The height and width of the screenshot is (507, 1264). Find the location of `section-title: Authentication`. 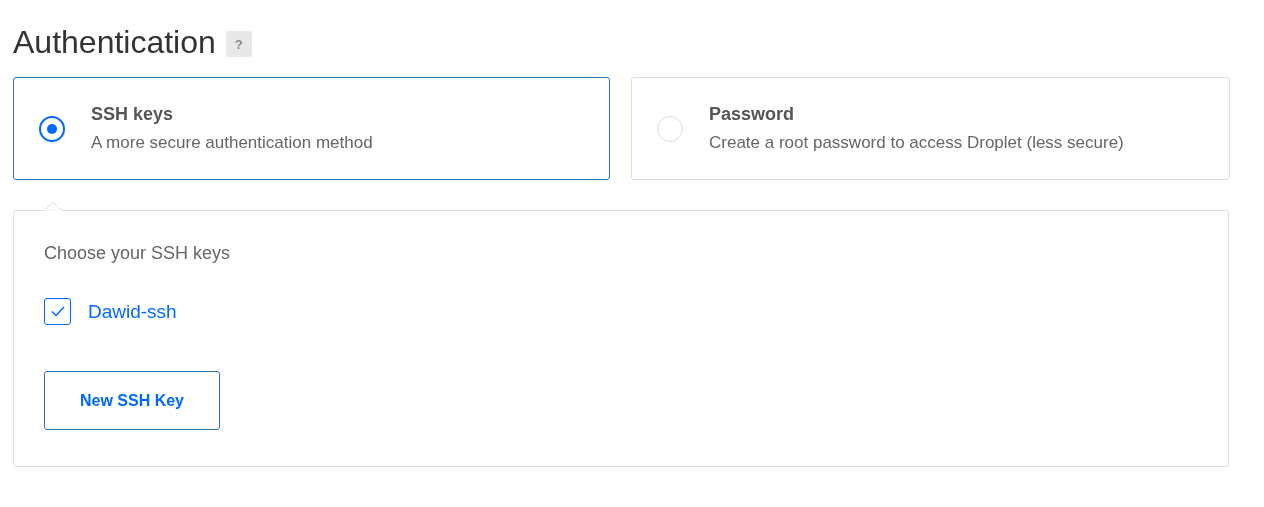

section-title: Authentication is located at coordinates (114, 42).